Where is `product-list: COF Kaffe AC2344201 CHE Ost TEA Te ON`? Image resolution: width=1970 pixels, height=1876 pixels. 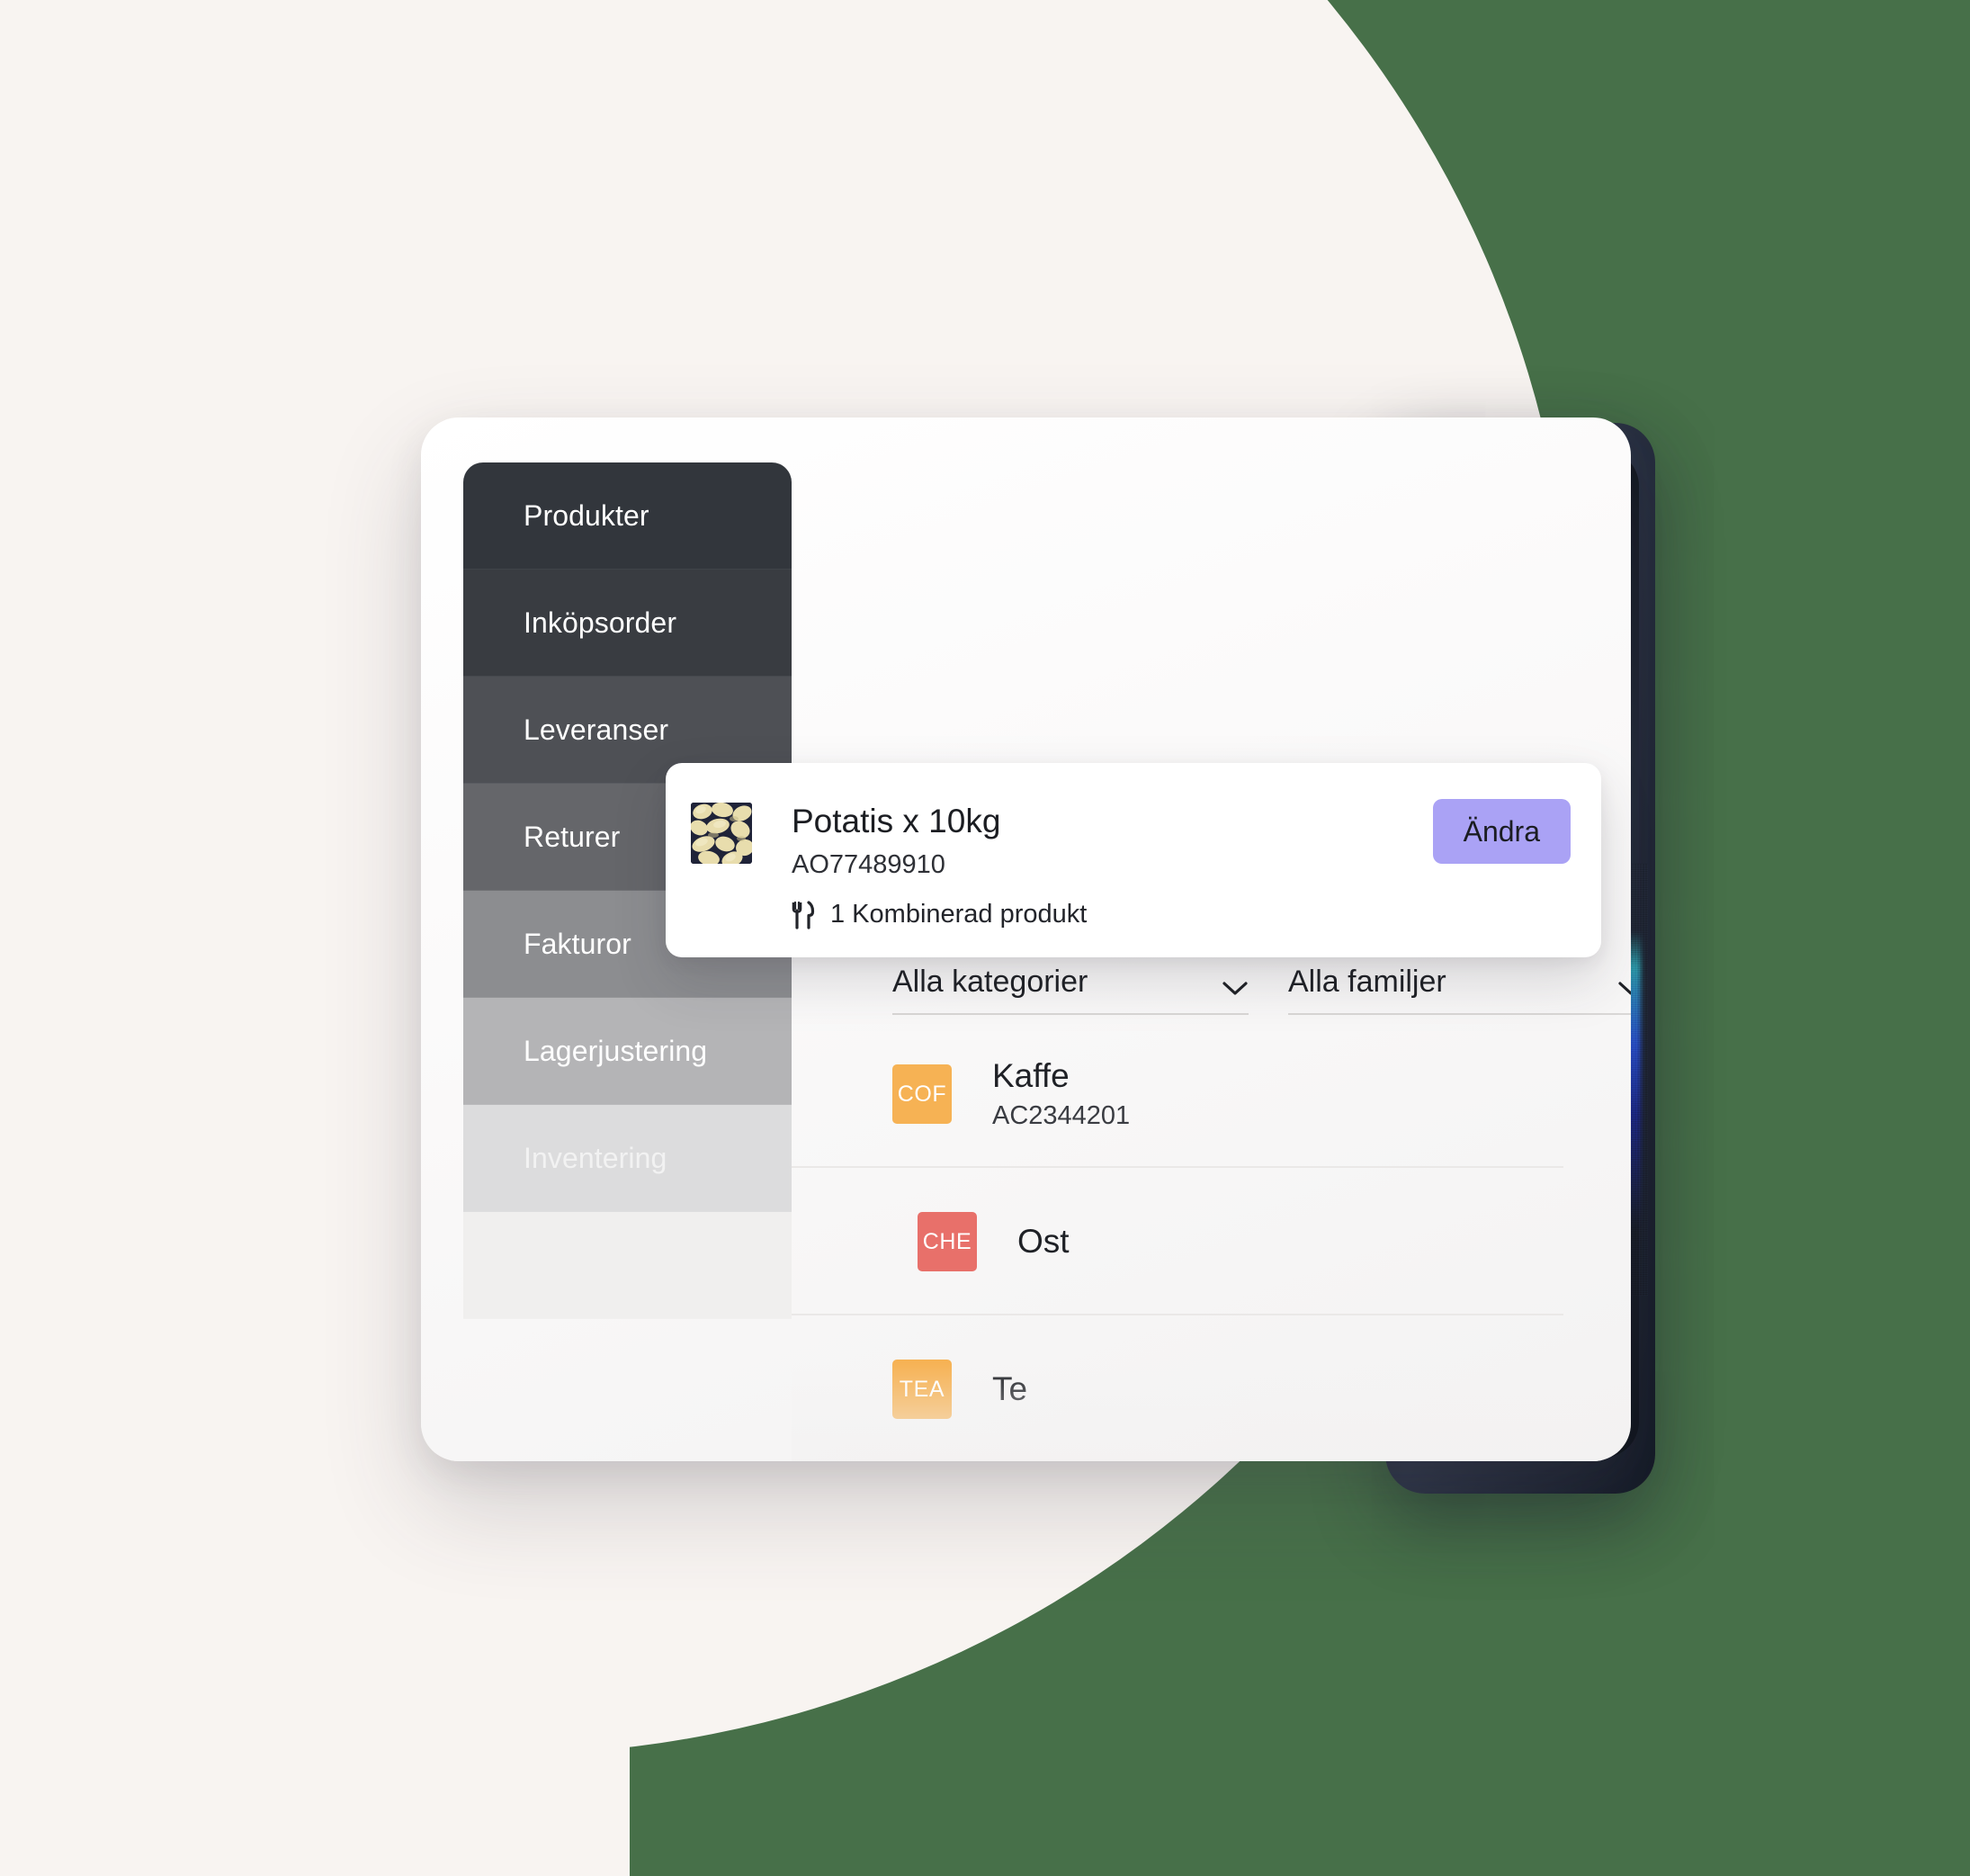 product-list: COF Kaffe AC2344201 CHE Ost TEA Te ON is located at coordinates (1211, 1240).